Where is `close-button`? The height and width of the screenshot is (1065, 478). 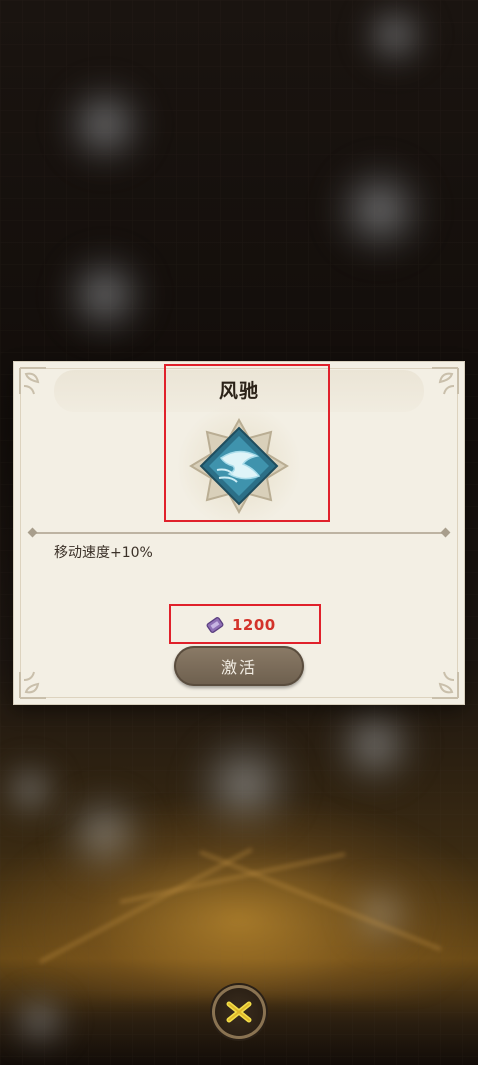
close-button is located at coordinates (239, 1012).